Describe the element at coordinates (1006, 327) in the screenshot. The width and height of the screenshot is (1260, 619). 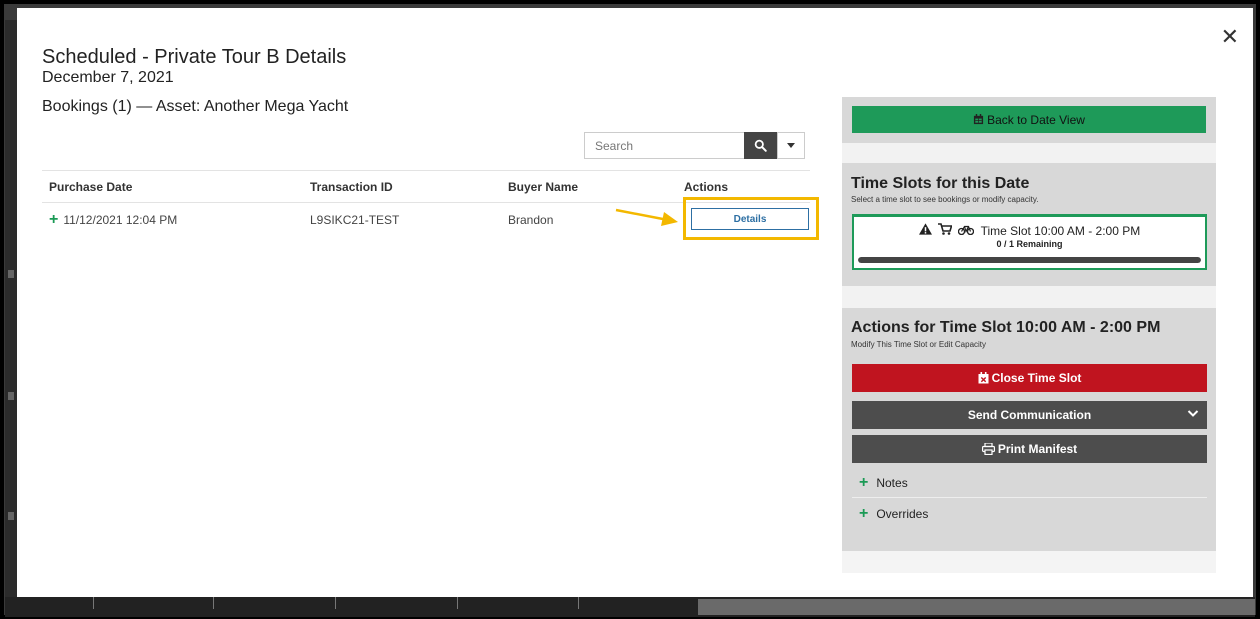
I see `actions-title: Actions for Time Slot 10:00 AM - 2:00 PM` at that location.